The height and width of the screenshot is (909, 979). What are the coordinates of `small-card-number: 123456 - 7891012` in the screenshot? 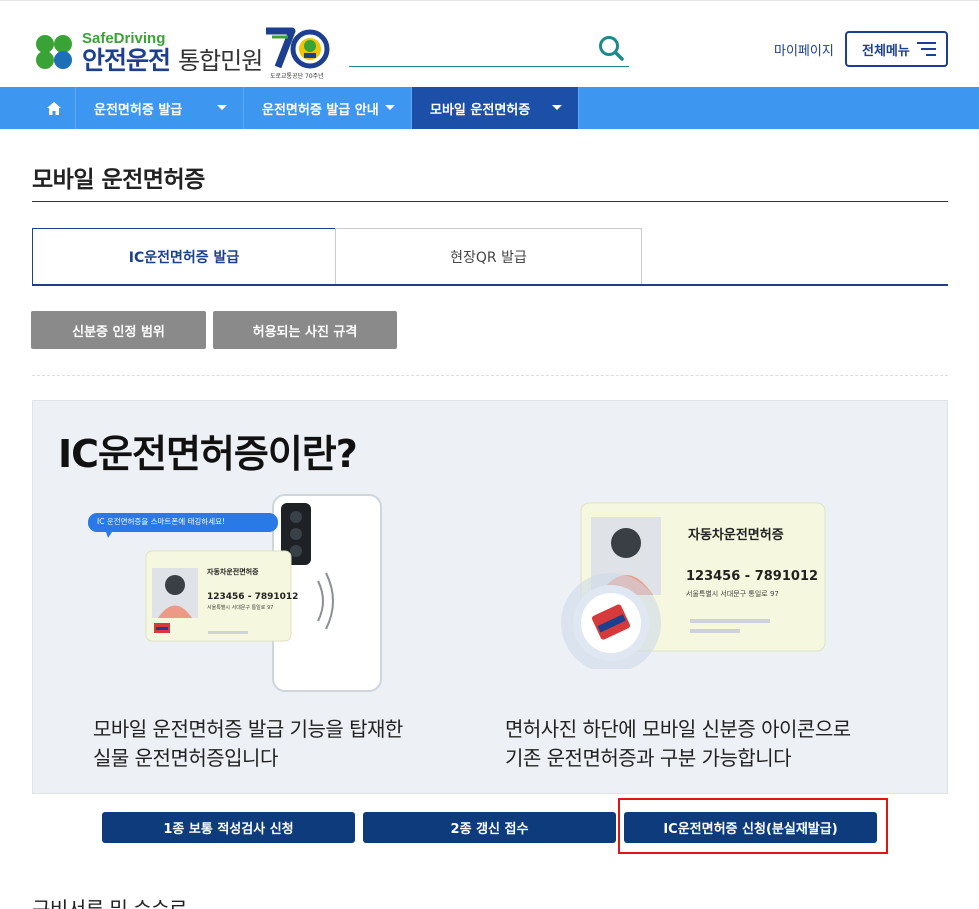 It's located at (253, 597).